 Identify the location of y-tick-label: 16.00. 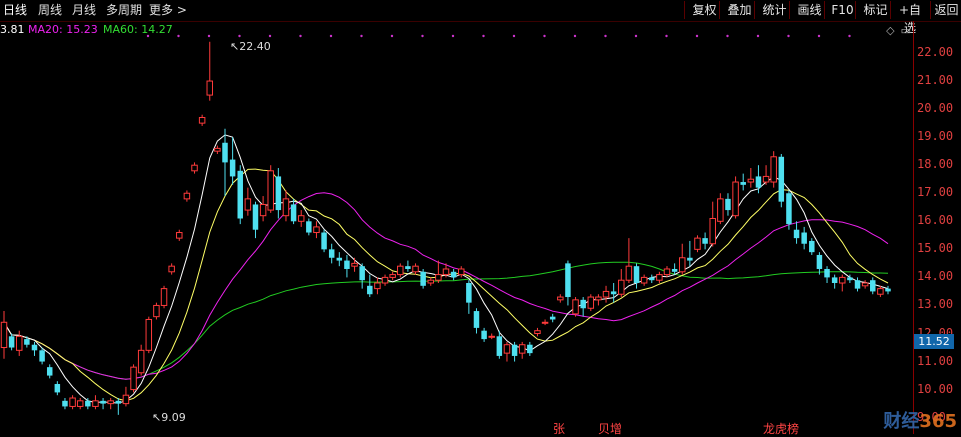
(935, 220).